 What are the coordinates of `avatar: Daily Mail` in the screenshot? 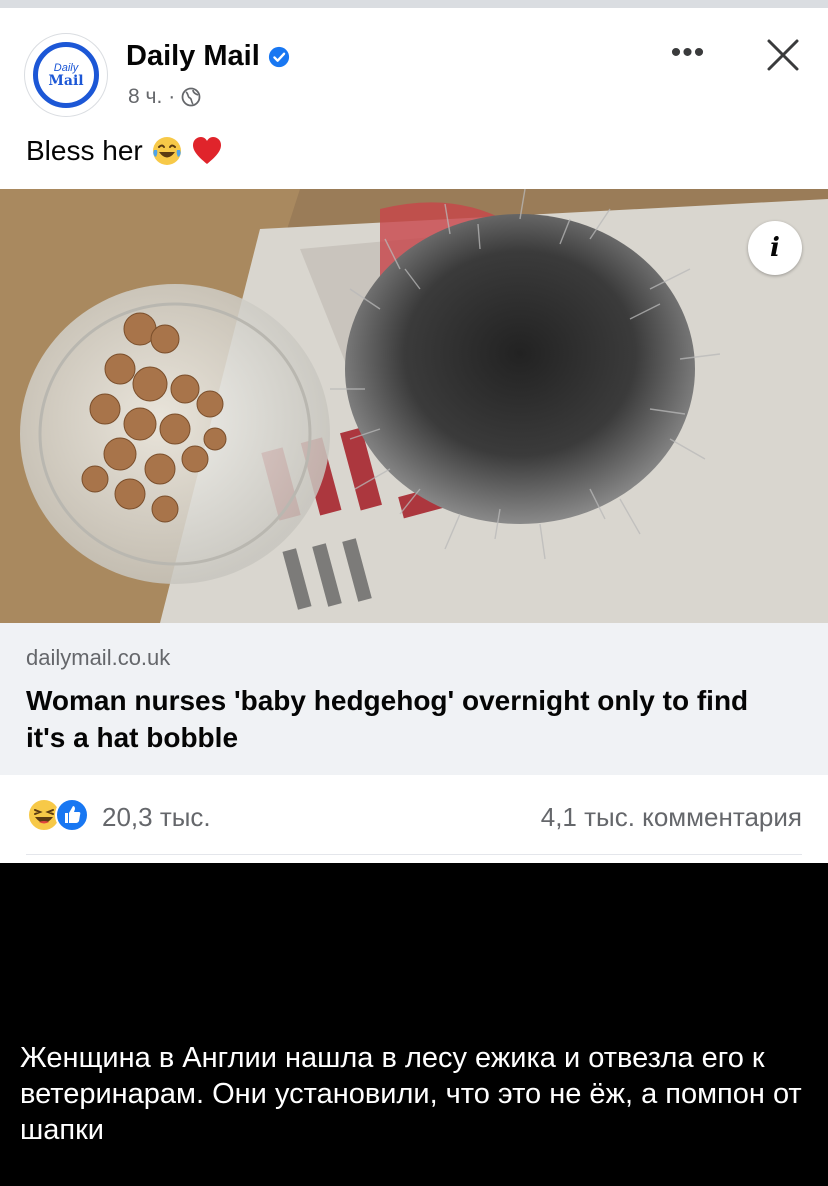 It's located at (66, 75).